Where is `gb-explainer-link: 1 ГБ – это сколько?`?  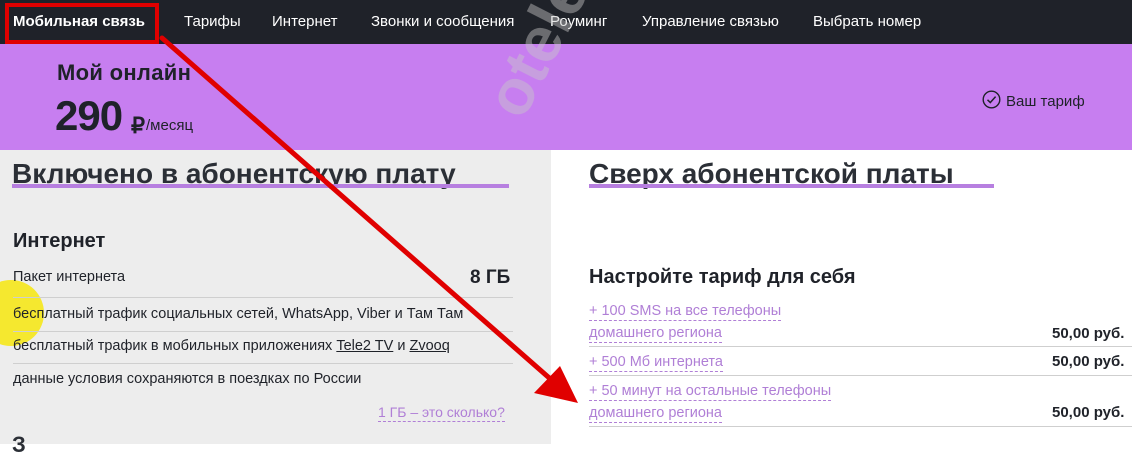
gb-explainer-link: 1 ГБ – это сколько? is located at coordinates (441, 412).